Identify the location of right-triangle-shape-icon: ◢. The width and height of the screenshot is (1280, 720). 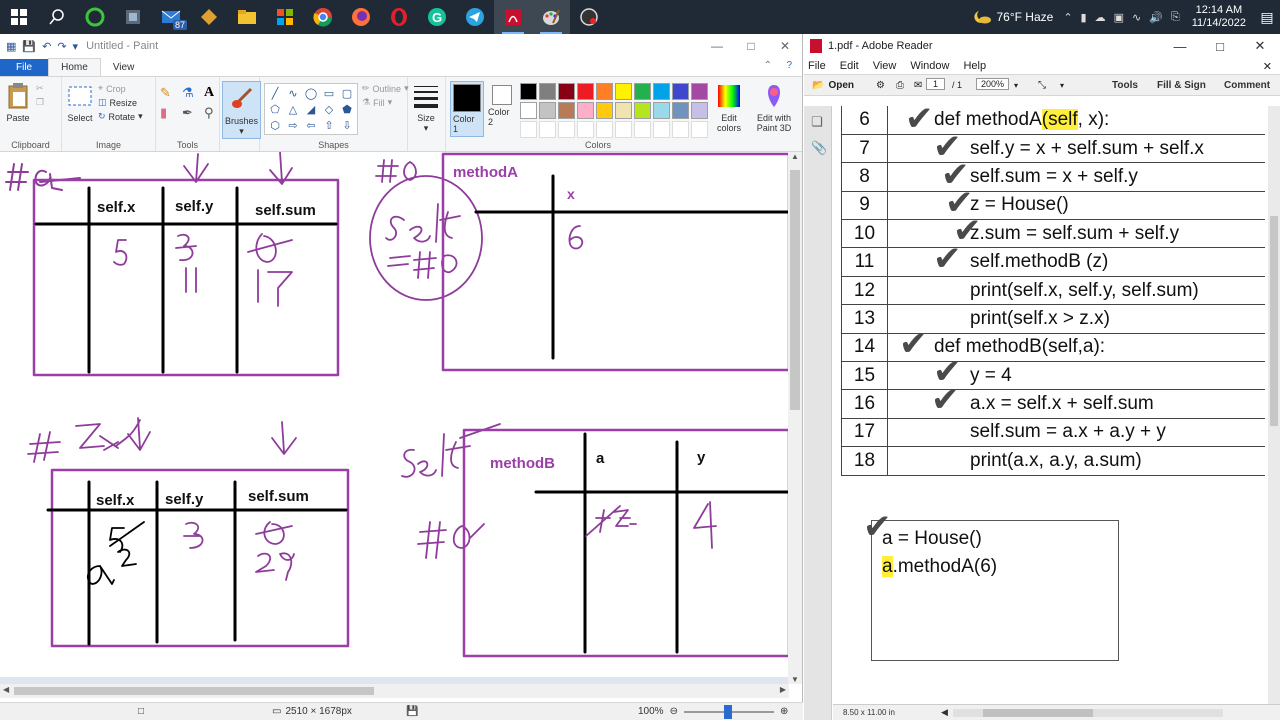
(311, 109).